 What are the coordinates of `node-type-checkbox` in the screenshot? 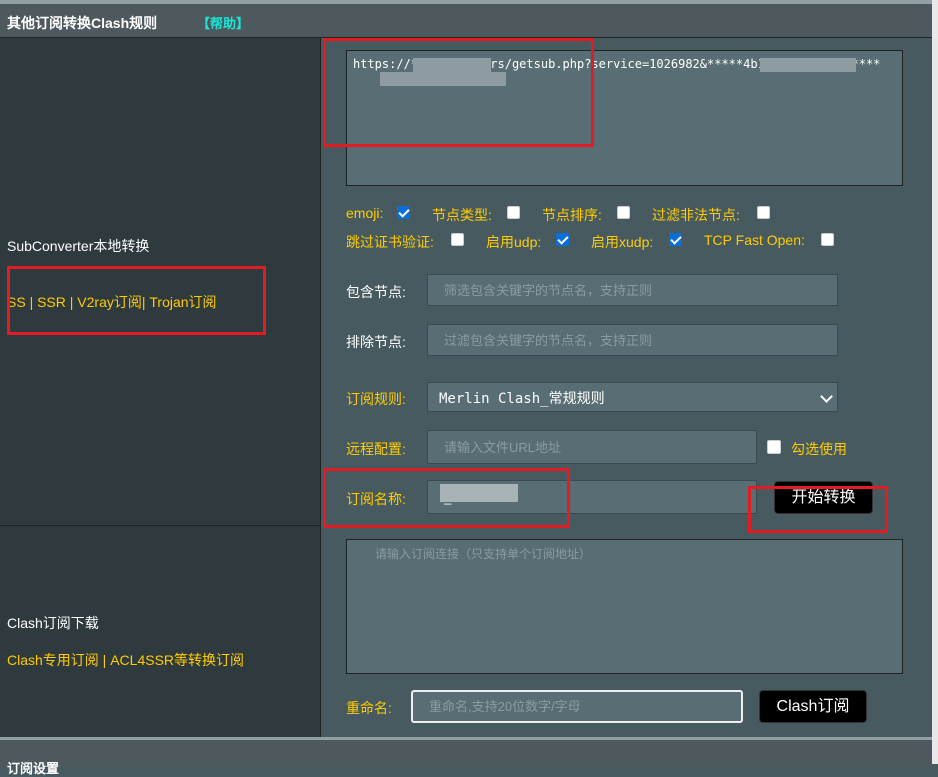 It's located at (513, 212).